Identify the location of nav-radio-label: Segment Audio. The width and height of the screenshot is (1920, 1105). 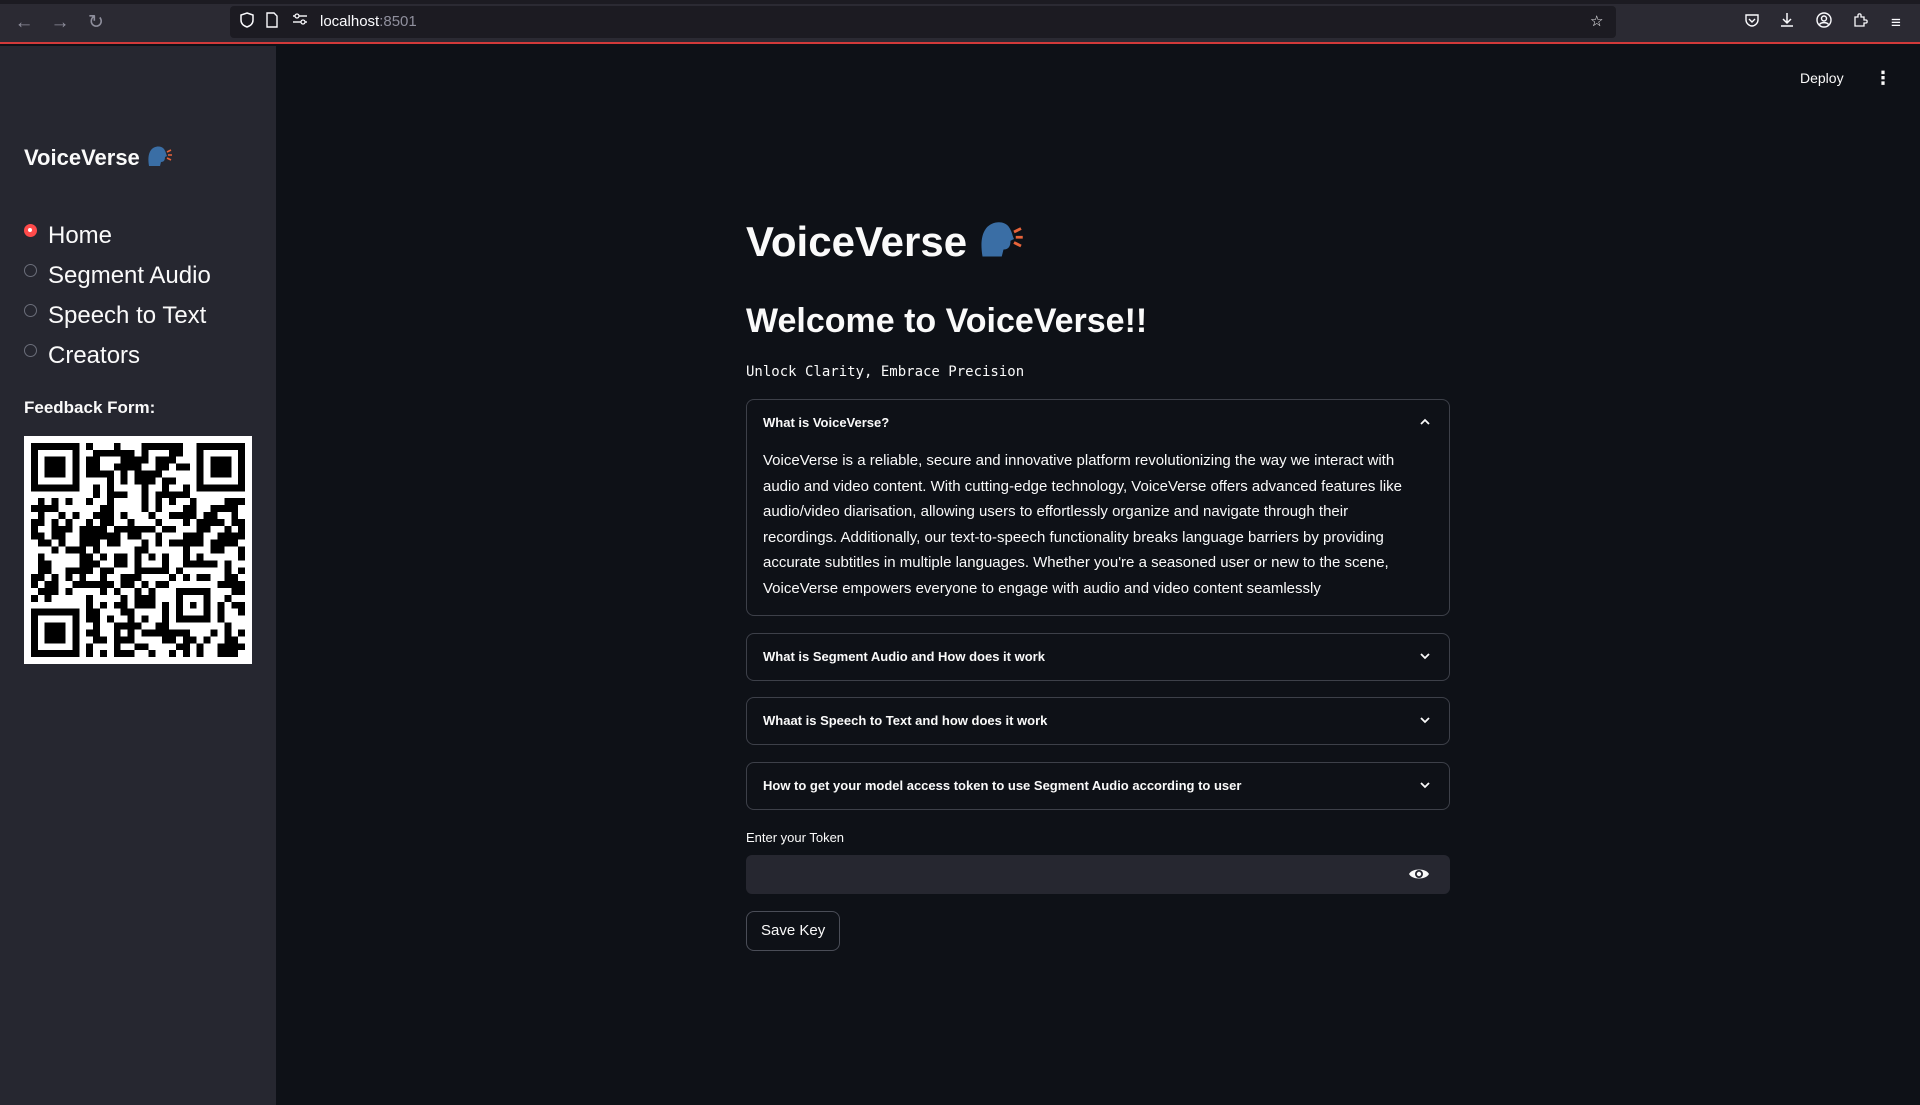
(129, 275).